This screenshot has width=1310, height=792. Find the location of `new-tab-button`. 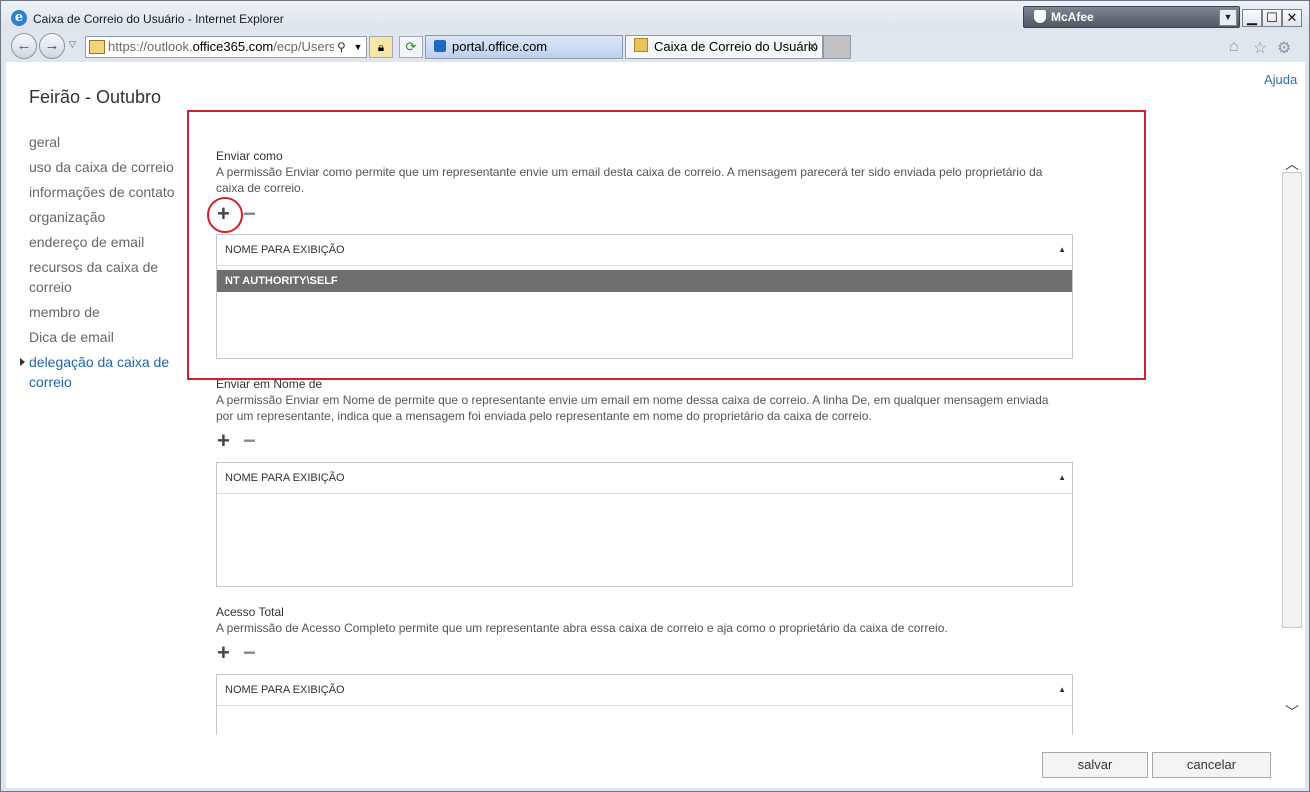

new-tab-button is located at coordinates (837, 47).